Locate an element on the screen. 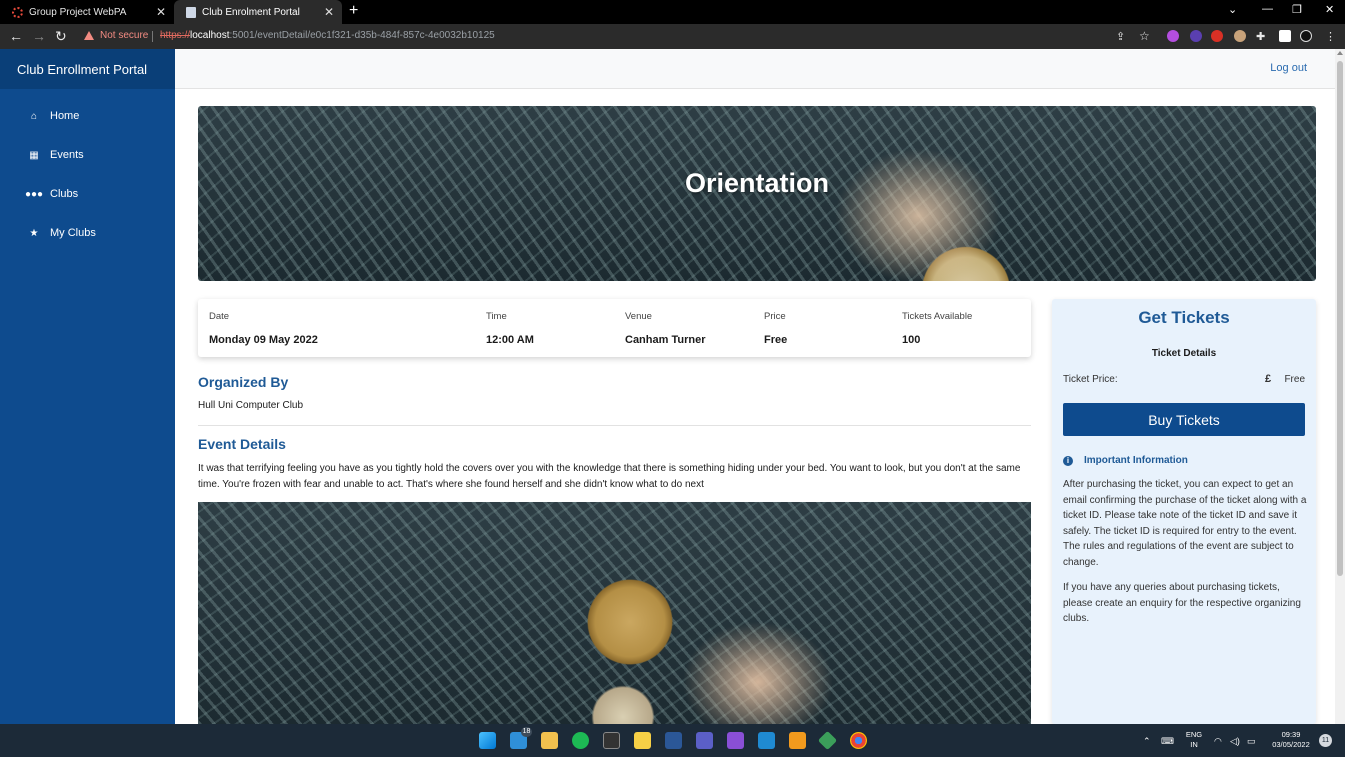  tab-title: Club Enrolment Portal is located at coordinates (251, 12).